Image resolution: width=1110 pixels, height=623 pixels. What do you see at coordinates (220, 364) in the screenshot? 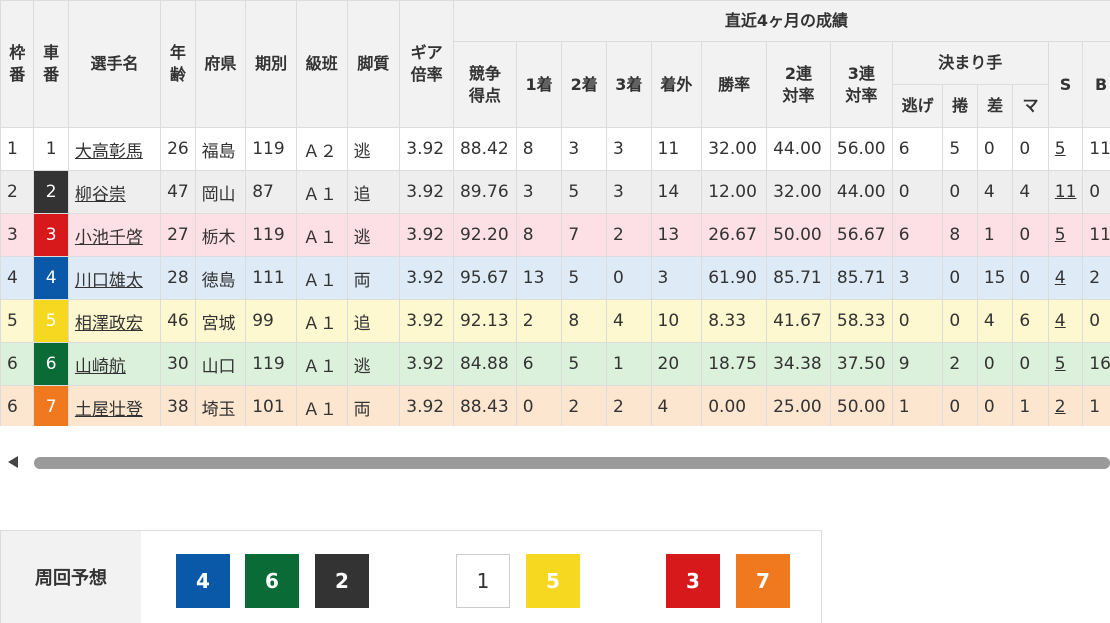
I see `pref-cell: 山口` at bounding box center [220, 364].